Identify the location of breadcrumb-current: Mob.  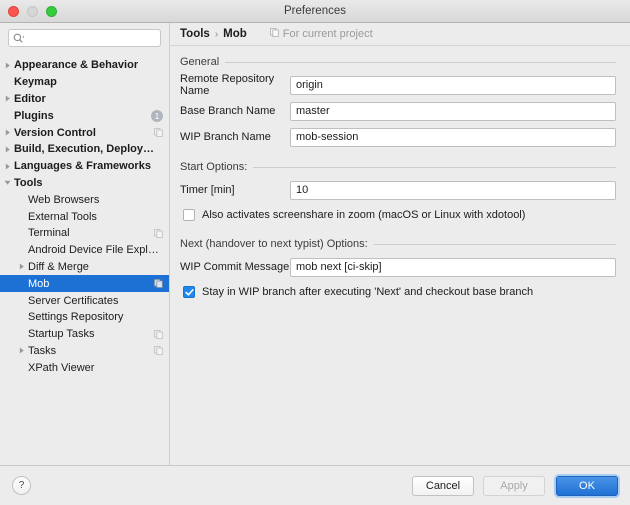
(235, 34).